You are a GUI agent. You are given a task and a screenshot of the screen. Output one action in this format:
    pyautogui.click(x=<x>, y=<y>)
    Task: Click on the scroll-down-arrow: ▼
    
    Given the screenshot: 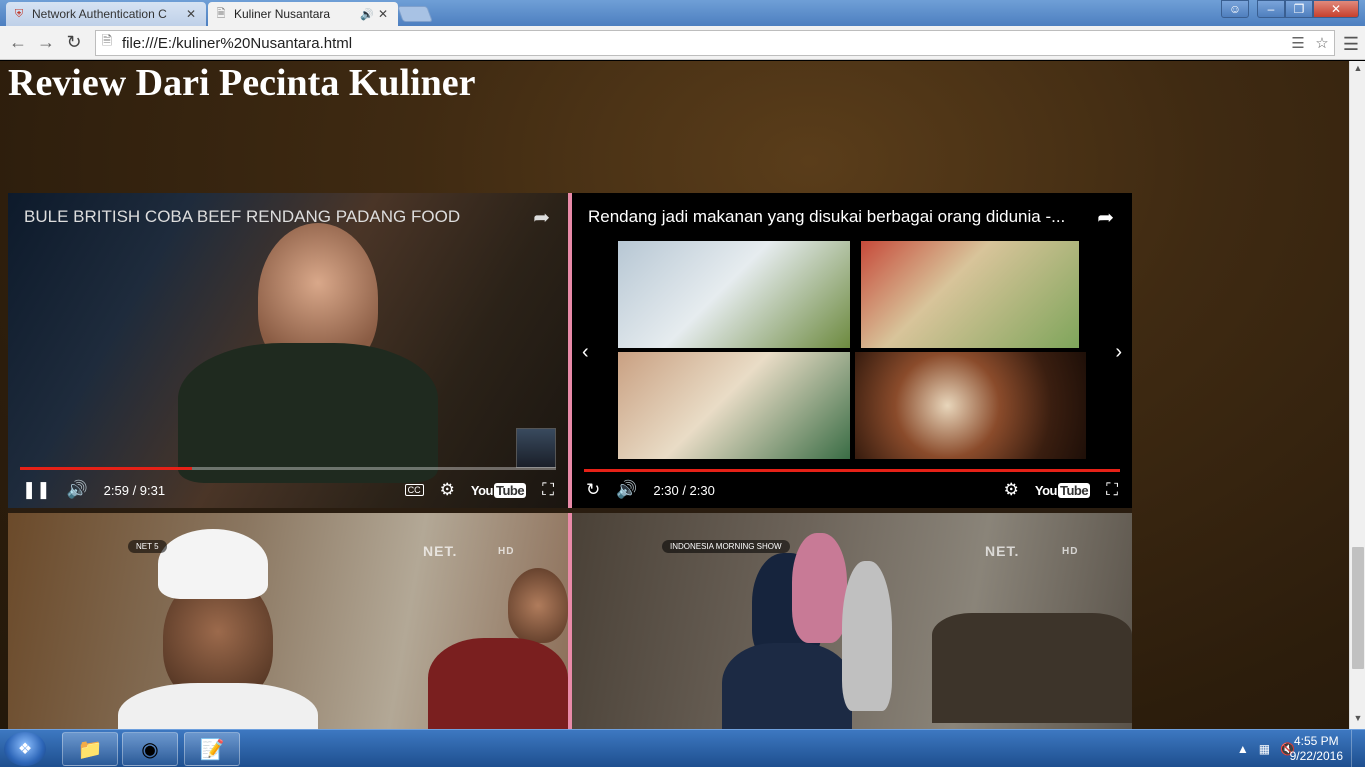 What is the action you would take?
    pyautogui.click(x=1357, y=720)
    